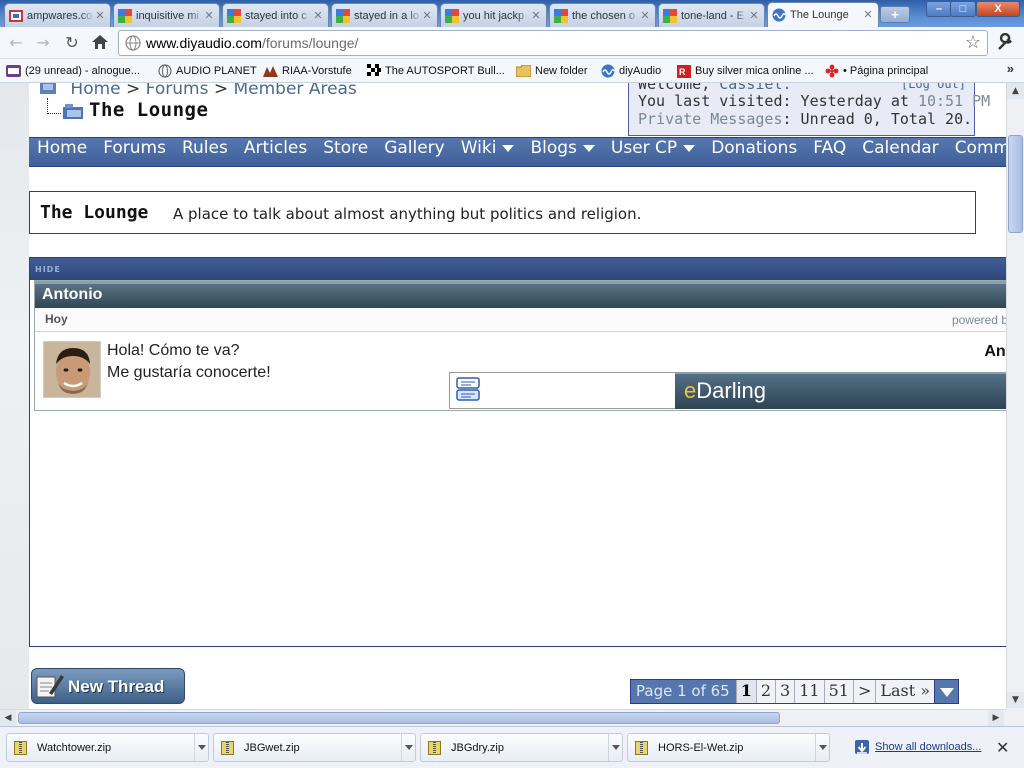 This screenshot has height=768, width=1024. Describe the element at coordinates (946, 691) in the screenshot. I see `page-jump-dropdown-icon` at that location.